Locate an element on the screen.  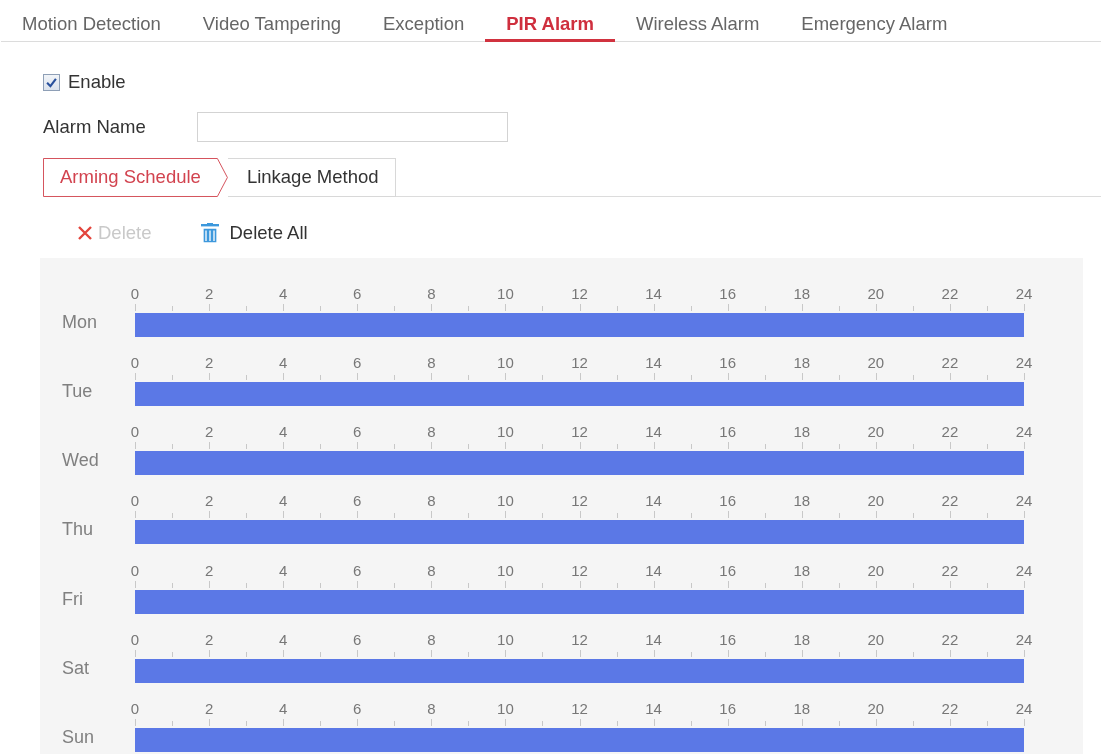
checkbox is located at coordinates (51, 82).